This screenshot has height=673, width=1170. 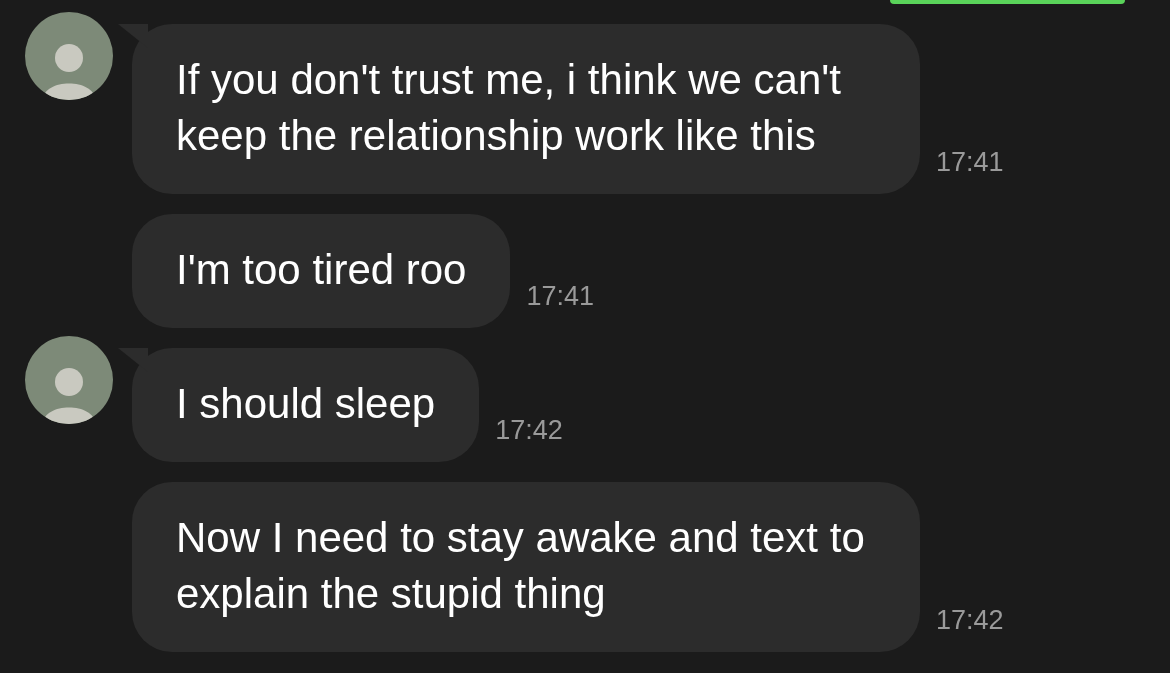 What do you see at coordinates (306, 405) in the screenshot?
I see `message-bubble: I should sleep` at bounding box center [306, 405].